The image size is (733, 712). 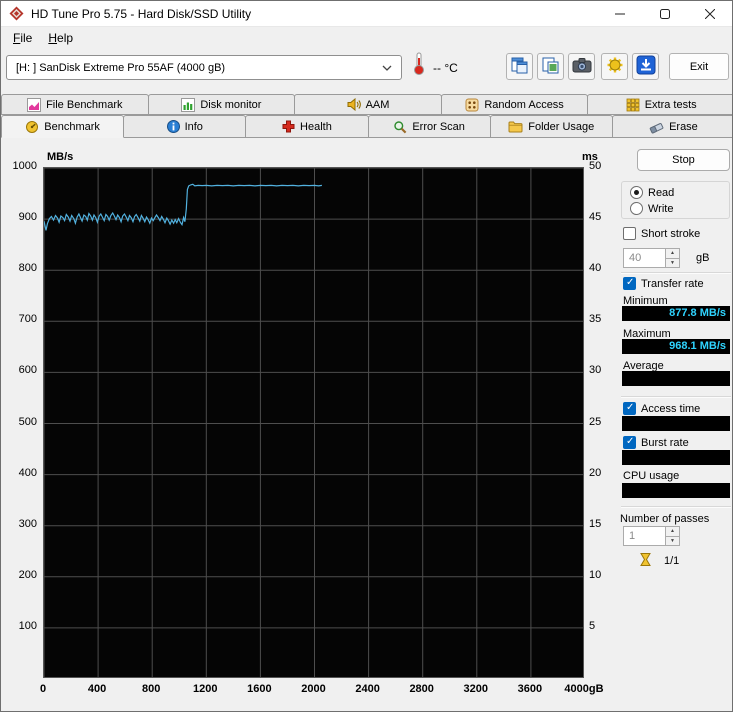 I want to click on x-axis-tick: 400, so click(x=97, y=689).